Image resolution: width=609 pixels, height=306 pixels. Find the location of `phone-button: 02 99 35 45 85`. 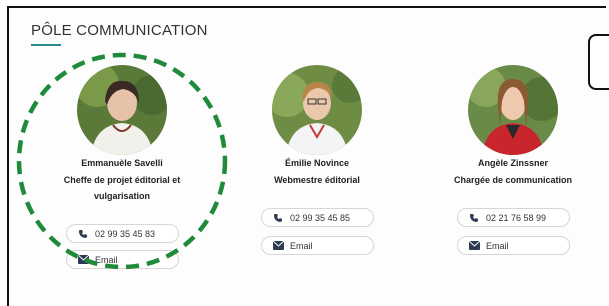

phone-button: 02 99 35 45 85 is located at coordinates (317, 217).